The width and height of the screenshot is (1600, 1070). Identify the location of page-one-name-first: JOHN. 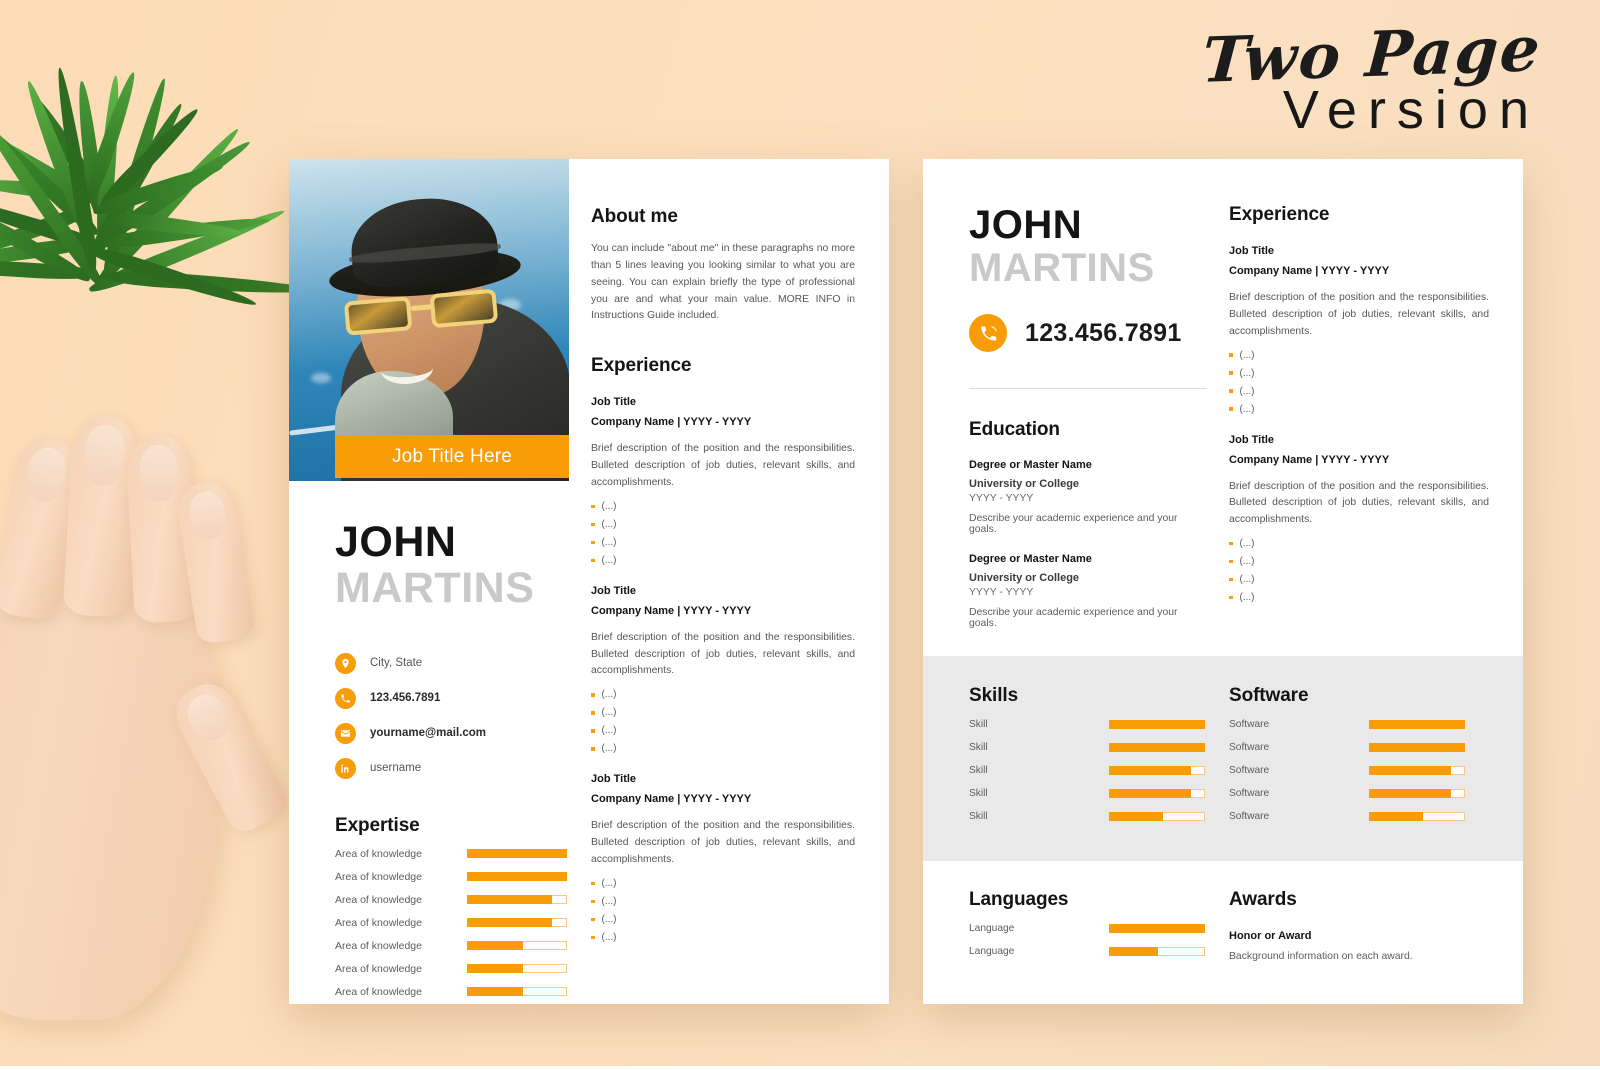
(396, 542).